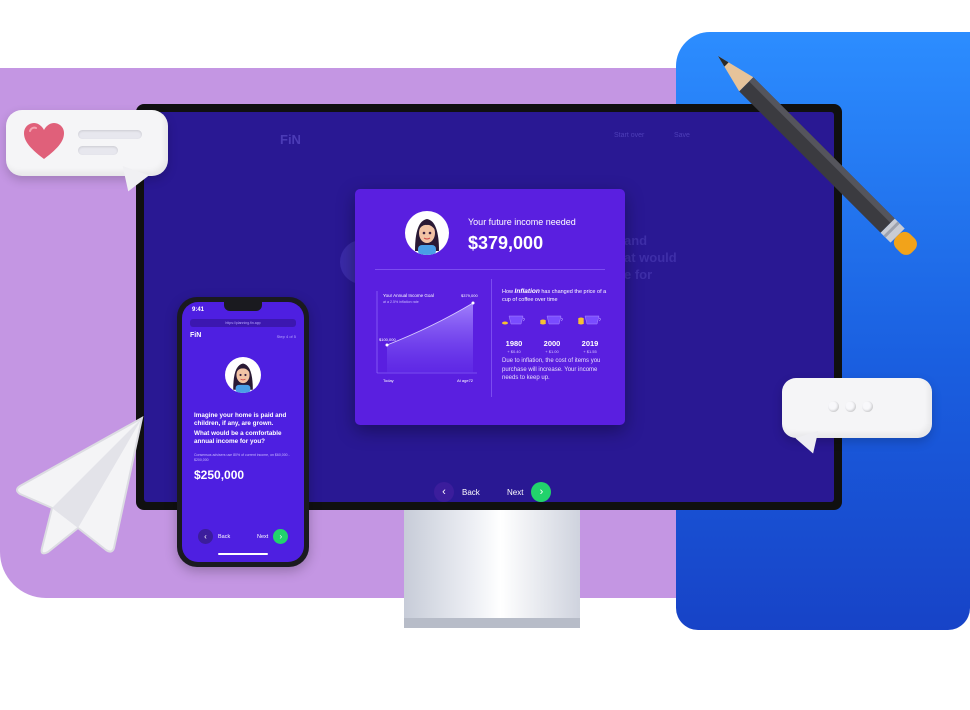 This screenshot has width=970, height=710. Describe the element at coordinates (430, 338) in the screenshot. I see `chart-area` at that location.